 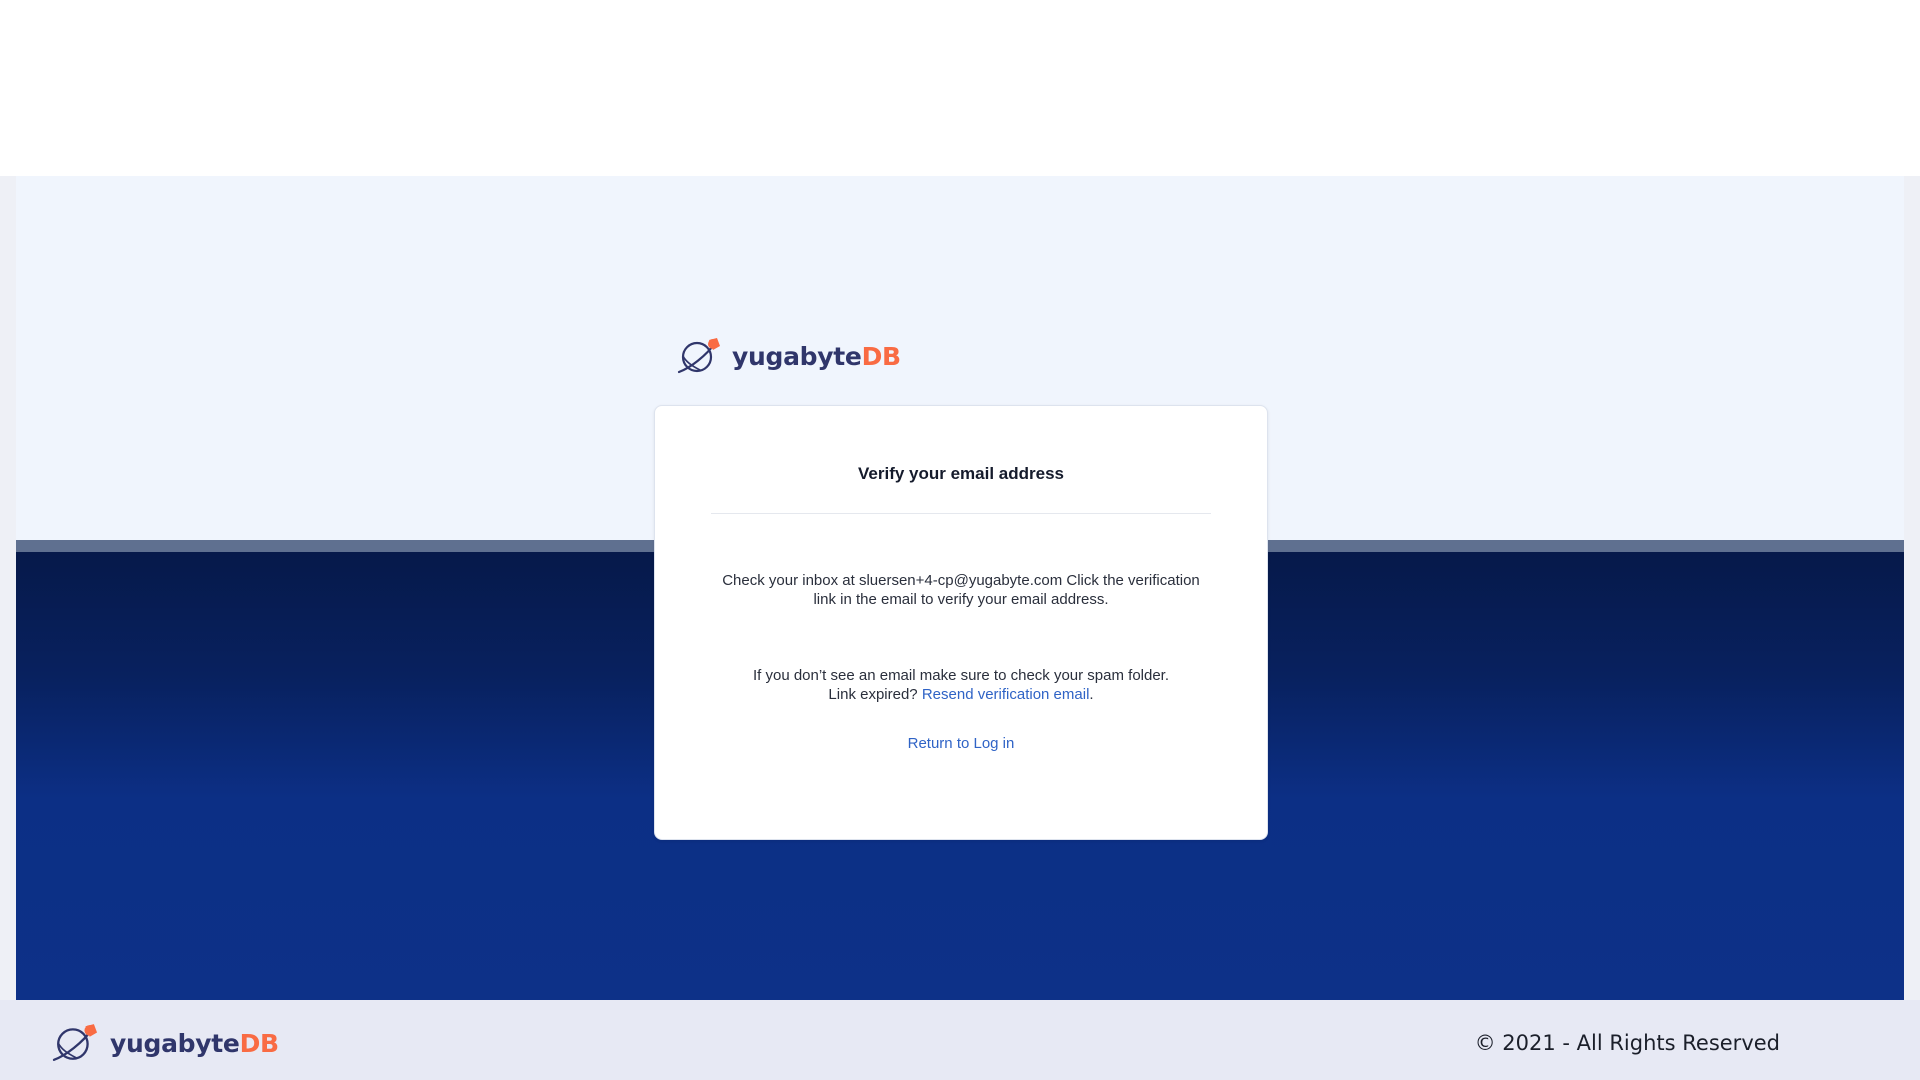 I want to click on return-to-login-link: Return to Log in, so click(x=961, y=743).